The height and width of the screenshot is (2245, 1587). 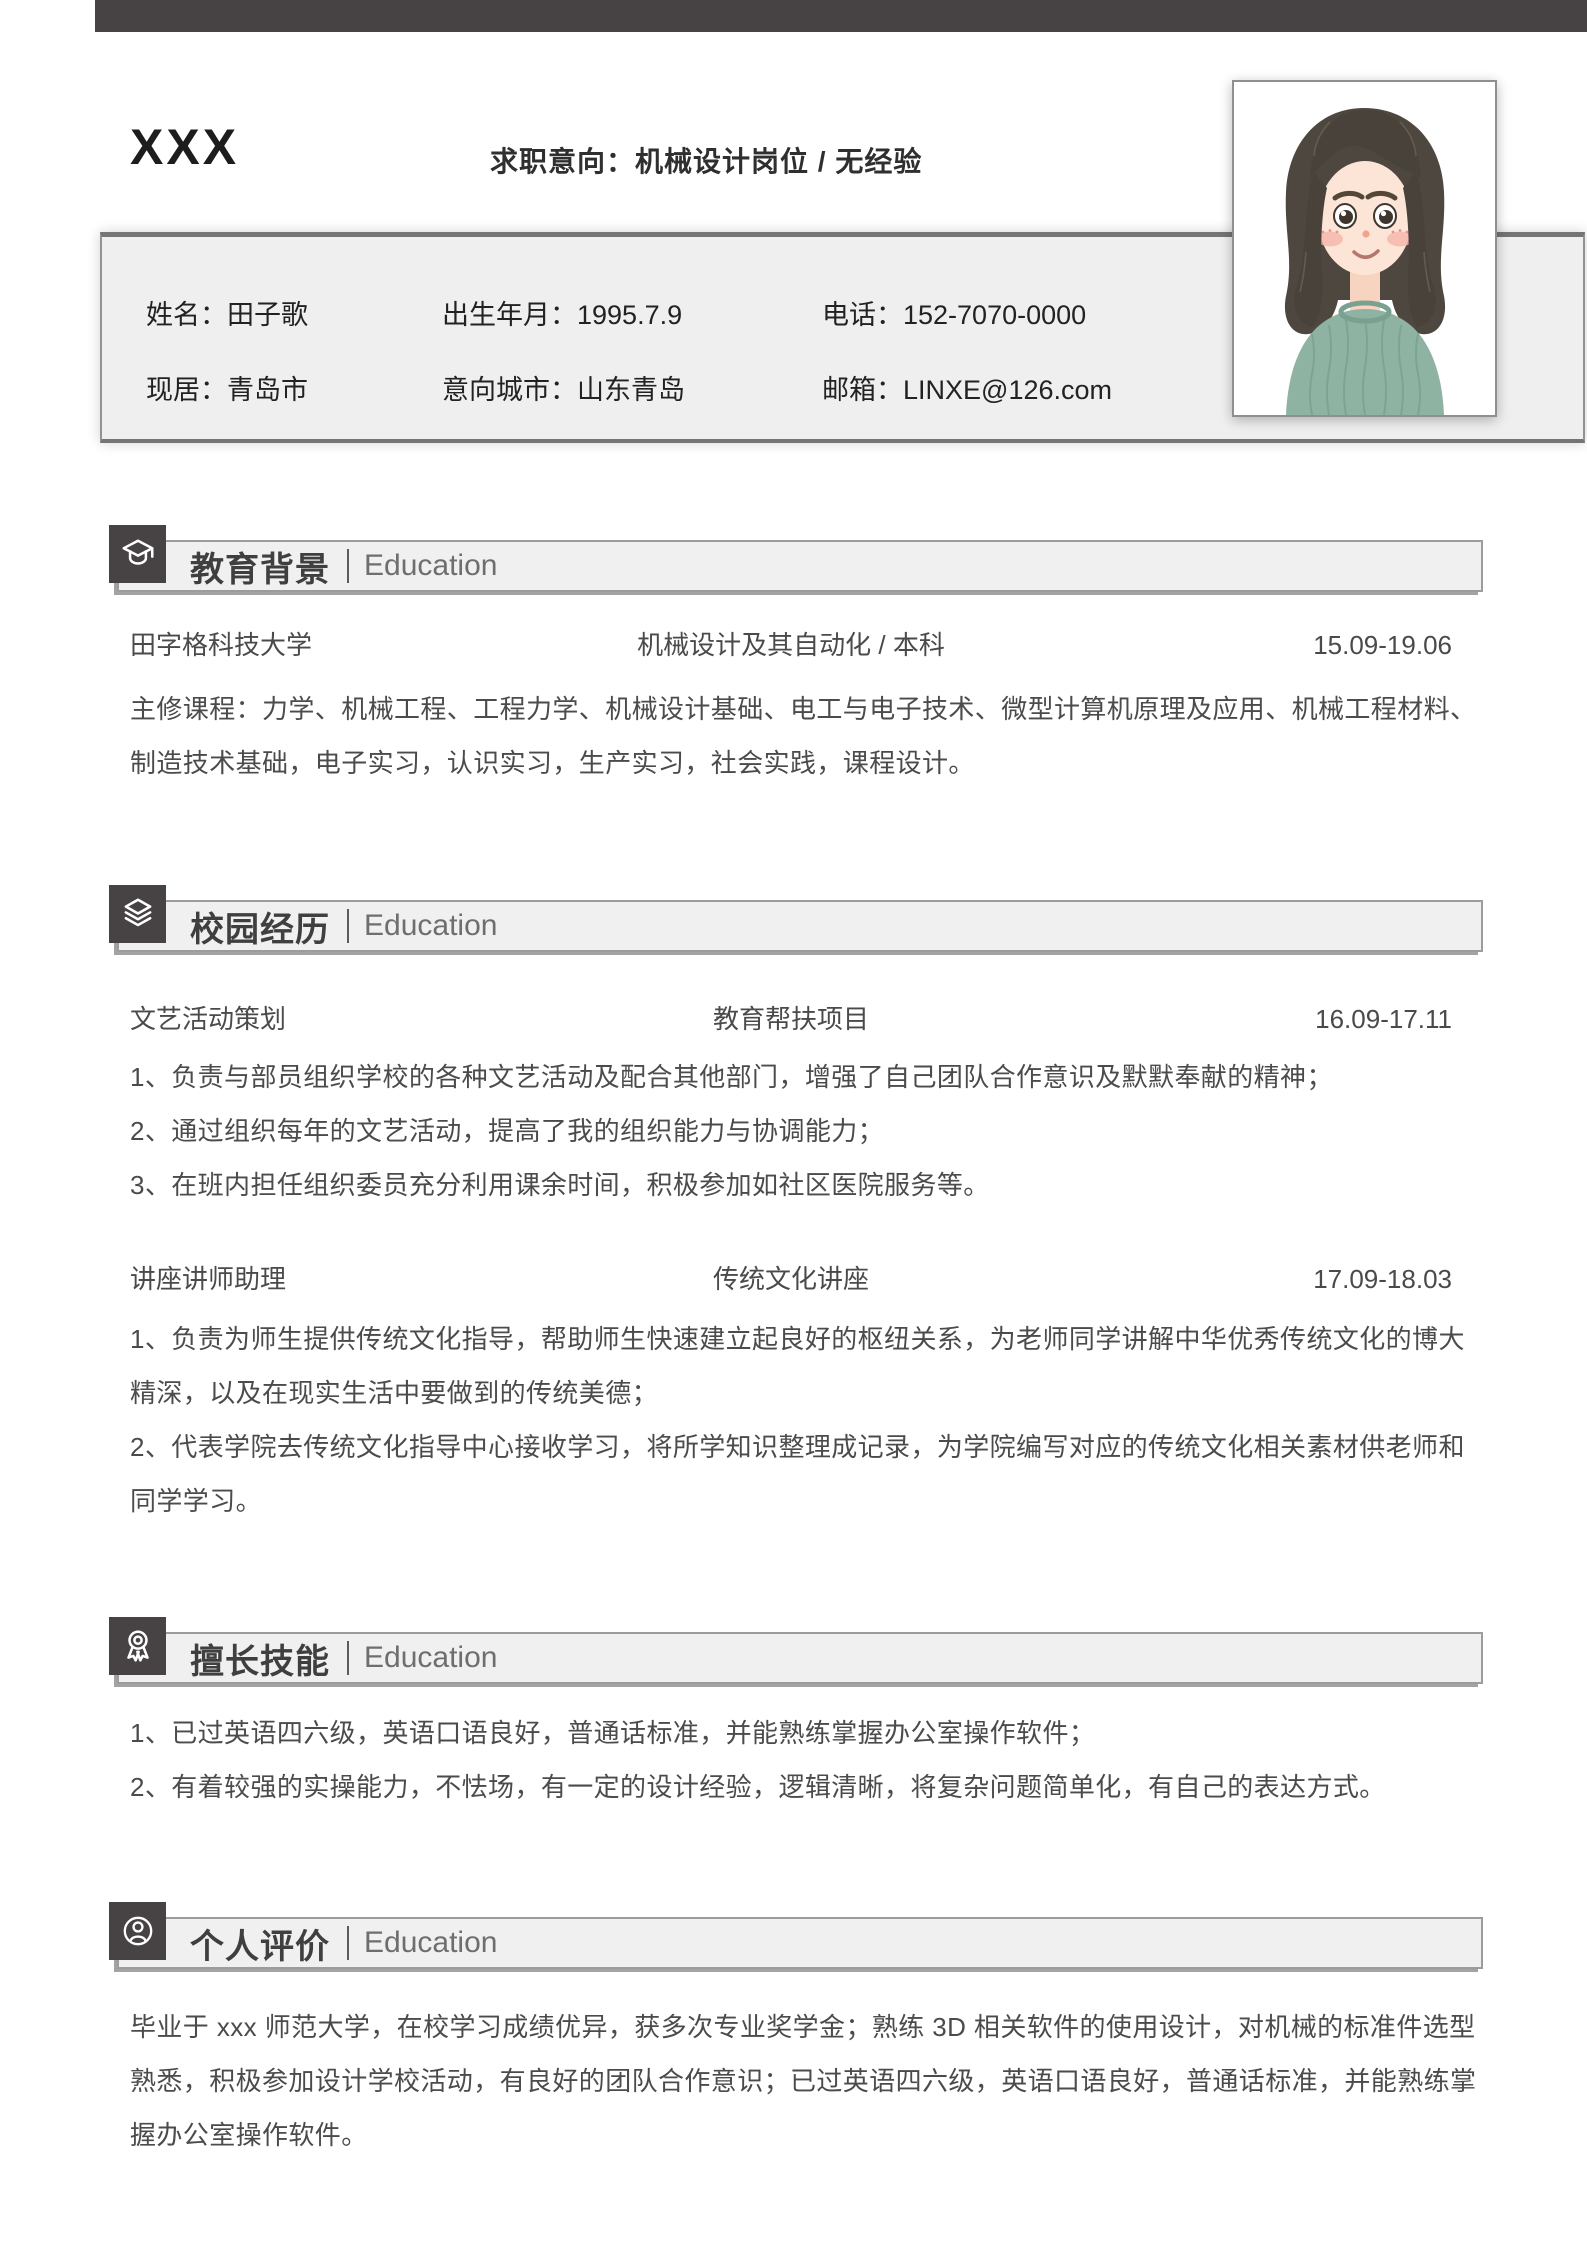 I want to click on org-name: 教育帮扶项目, so click(x=790, y=1019).